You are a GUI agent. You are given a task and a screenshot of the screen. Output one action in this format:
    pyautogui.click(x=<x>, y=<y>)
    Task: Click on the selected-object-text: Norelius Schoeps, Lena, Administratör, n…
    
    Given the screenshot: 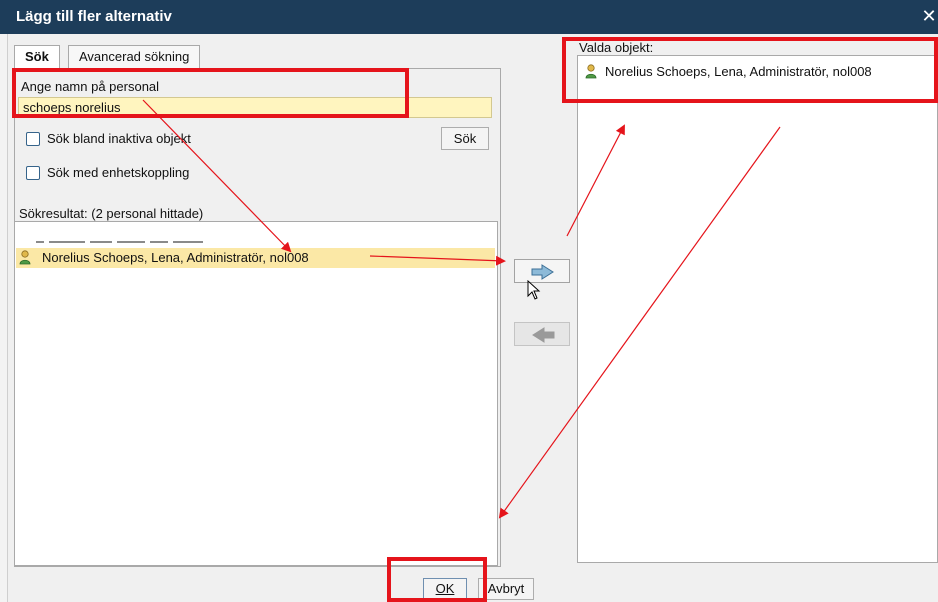 What is the action you would take?
    pyautogui.click(x=738, y=71)
    